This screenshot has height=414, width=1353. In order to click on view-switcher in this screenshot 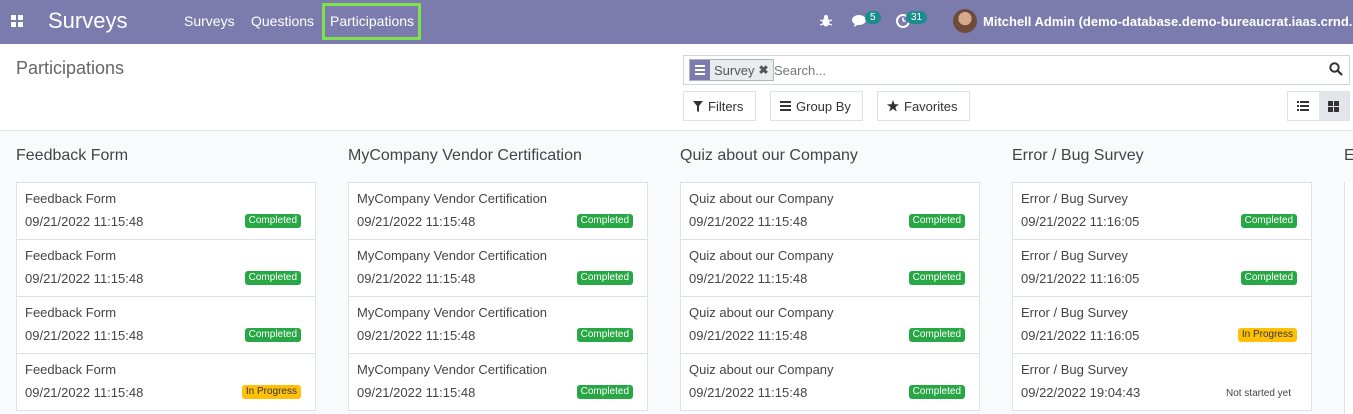, I will do `click(1318, 106)`.